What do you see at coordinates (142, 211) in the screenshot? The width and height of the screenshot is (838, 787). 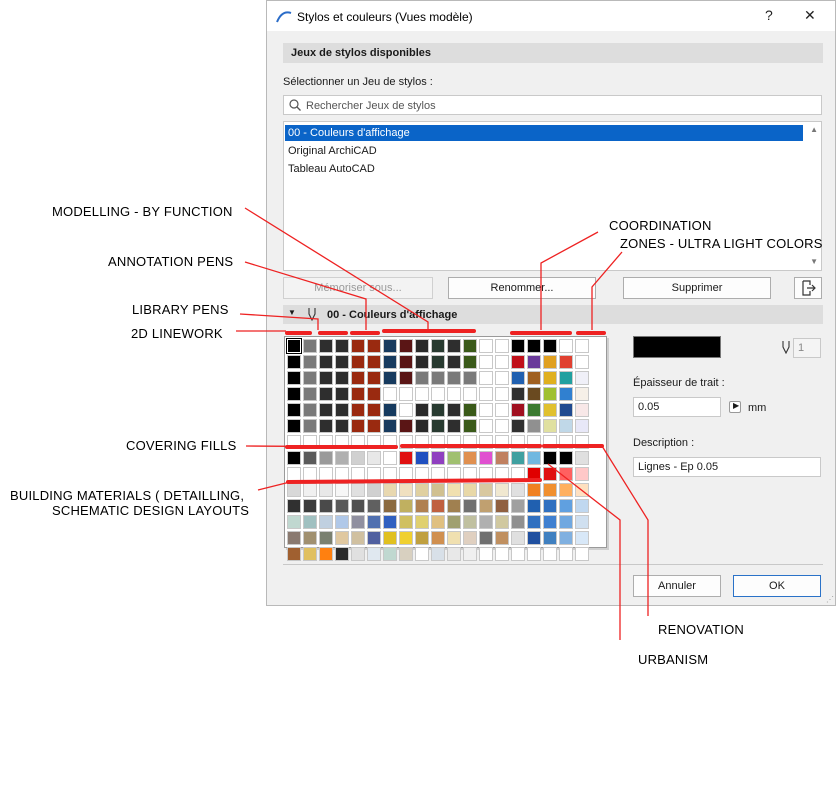 I see `annotation-modelling: MODELLING - BY FUNCTION` at bounding box center [142, 211].